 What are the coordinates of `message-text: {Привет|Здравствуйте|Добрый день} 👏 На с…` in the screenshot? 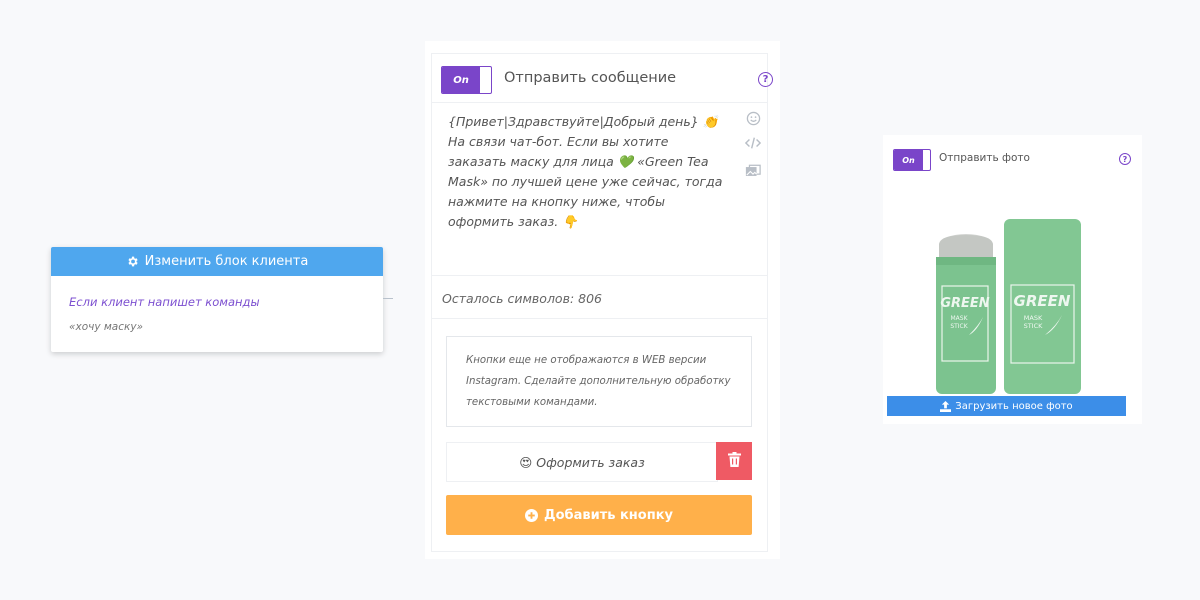 It's located at (585, 171).